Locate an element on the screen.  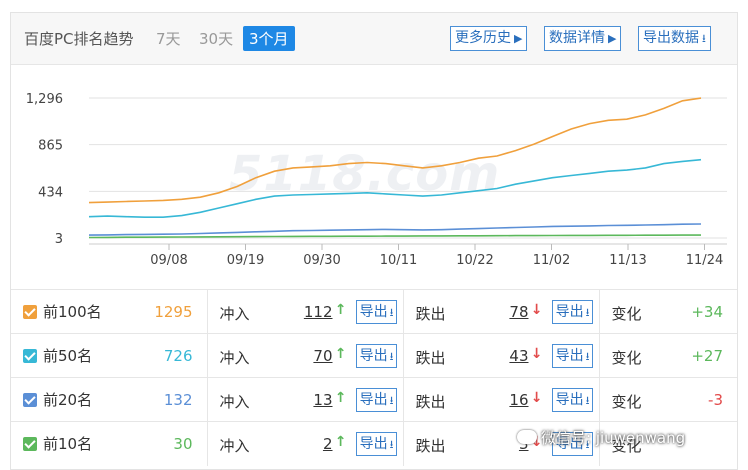
rank-total: 30 is located at coordinates (183, 444).